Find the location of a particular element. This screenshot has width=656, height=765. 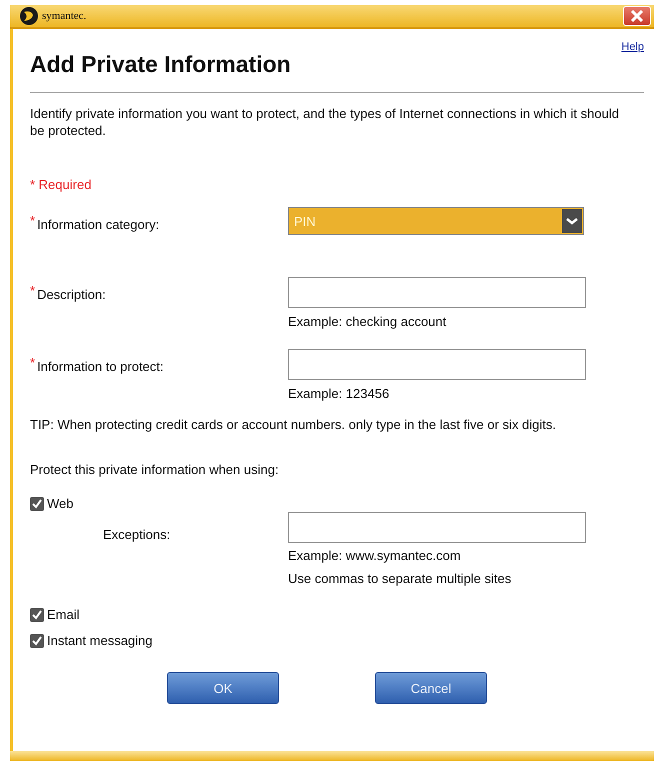

option-label: Instant messaging is located at coordinates (100, 640).